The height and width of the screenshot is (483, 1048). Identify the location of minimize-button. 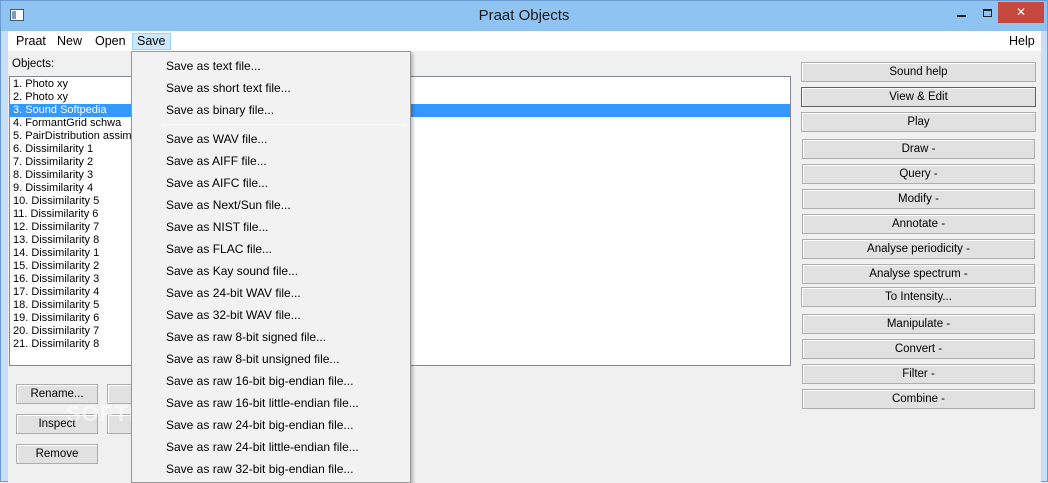
(961, 12).